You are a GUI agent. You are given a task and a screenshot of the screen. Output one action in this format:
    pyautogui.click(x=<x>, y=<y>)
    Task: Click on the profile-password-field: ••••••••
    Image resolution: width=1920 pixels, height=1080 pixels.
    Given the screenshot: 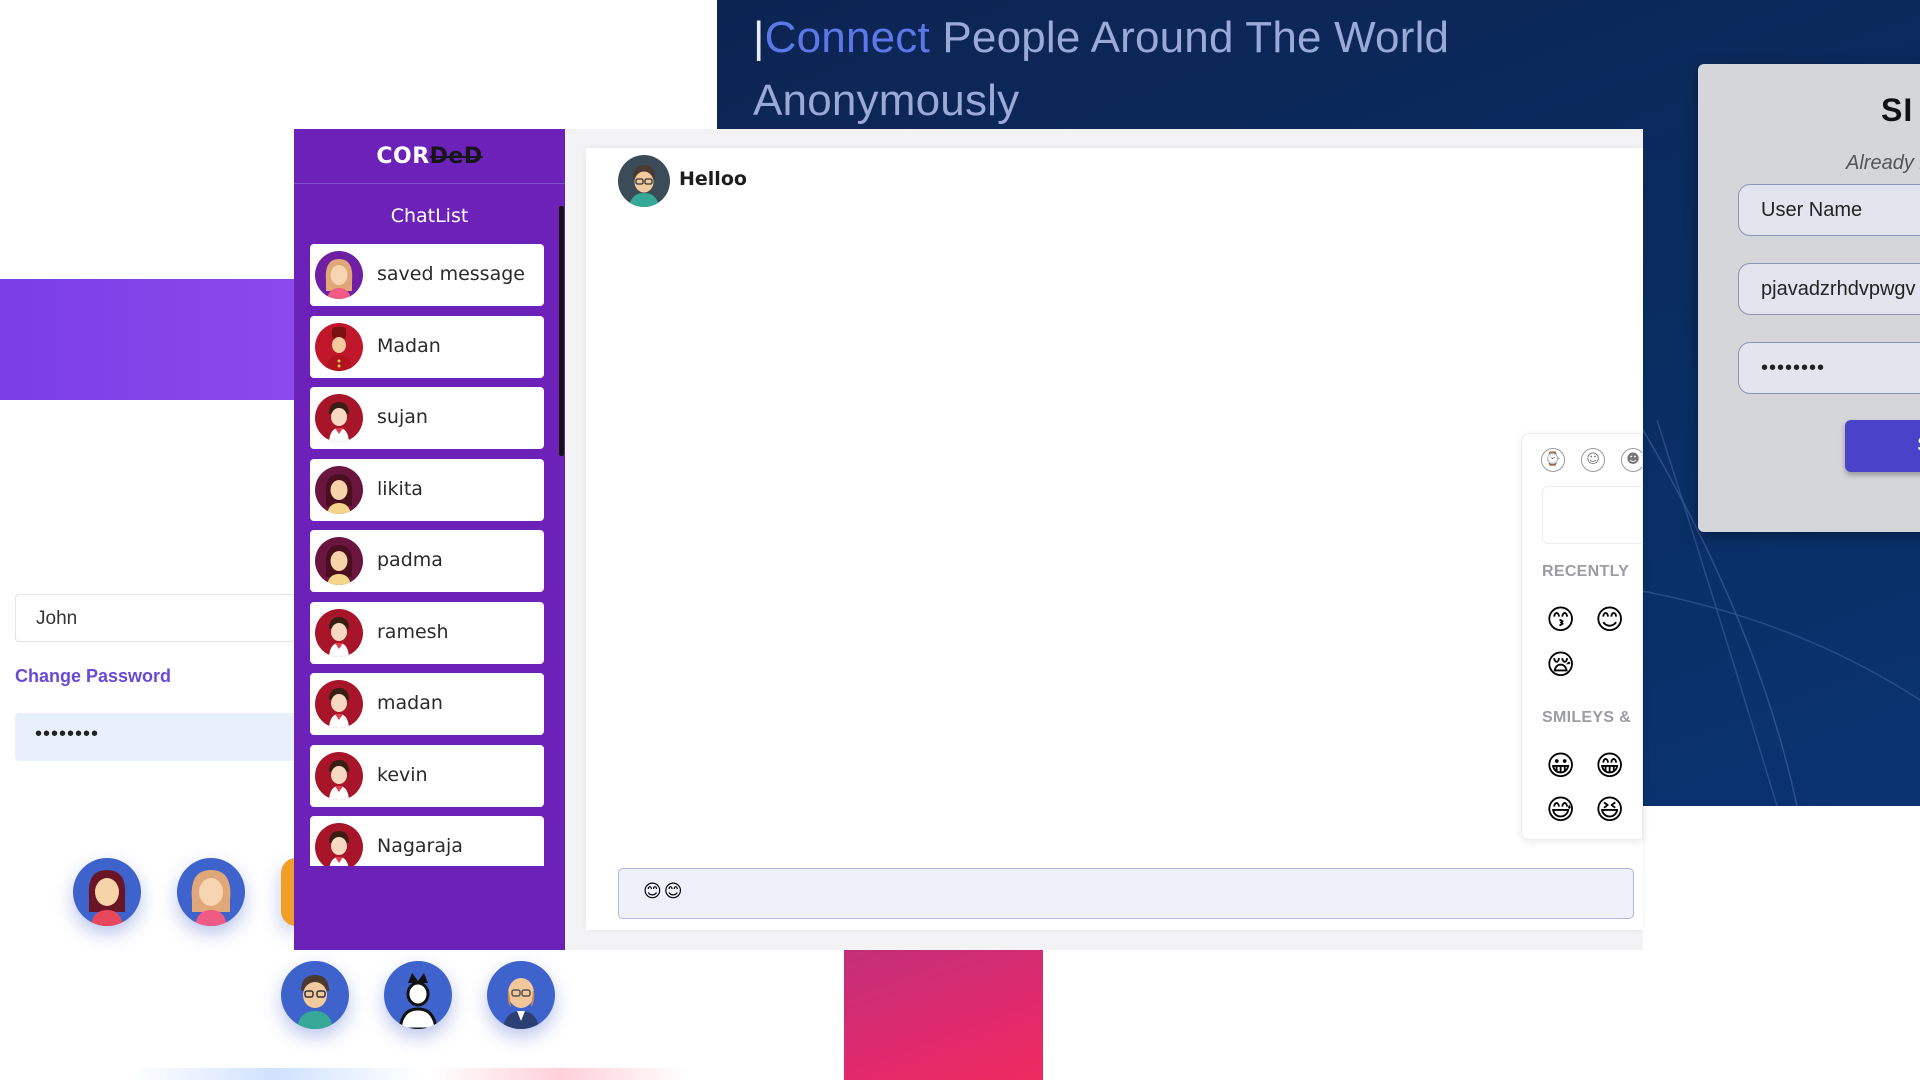 What is the action you would take?
    pyautogui.click(x=155, y=737)
    